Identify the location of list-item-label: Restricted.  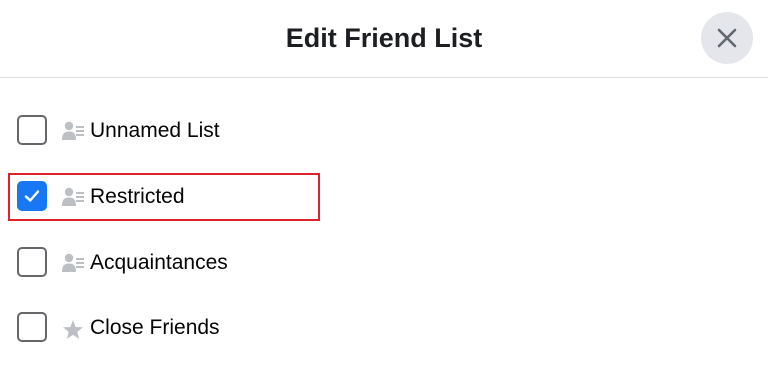
(137, 196).